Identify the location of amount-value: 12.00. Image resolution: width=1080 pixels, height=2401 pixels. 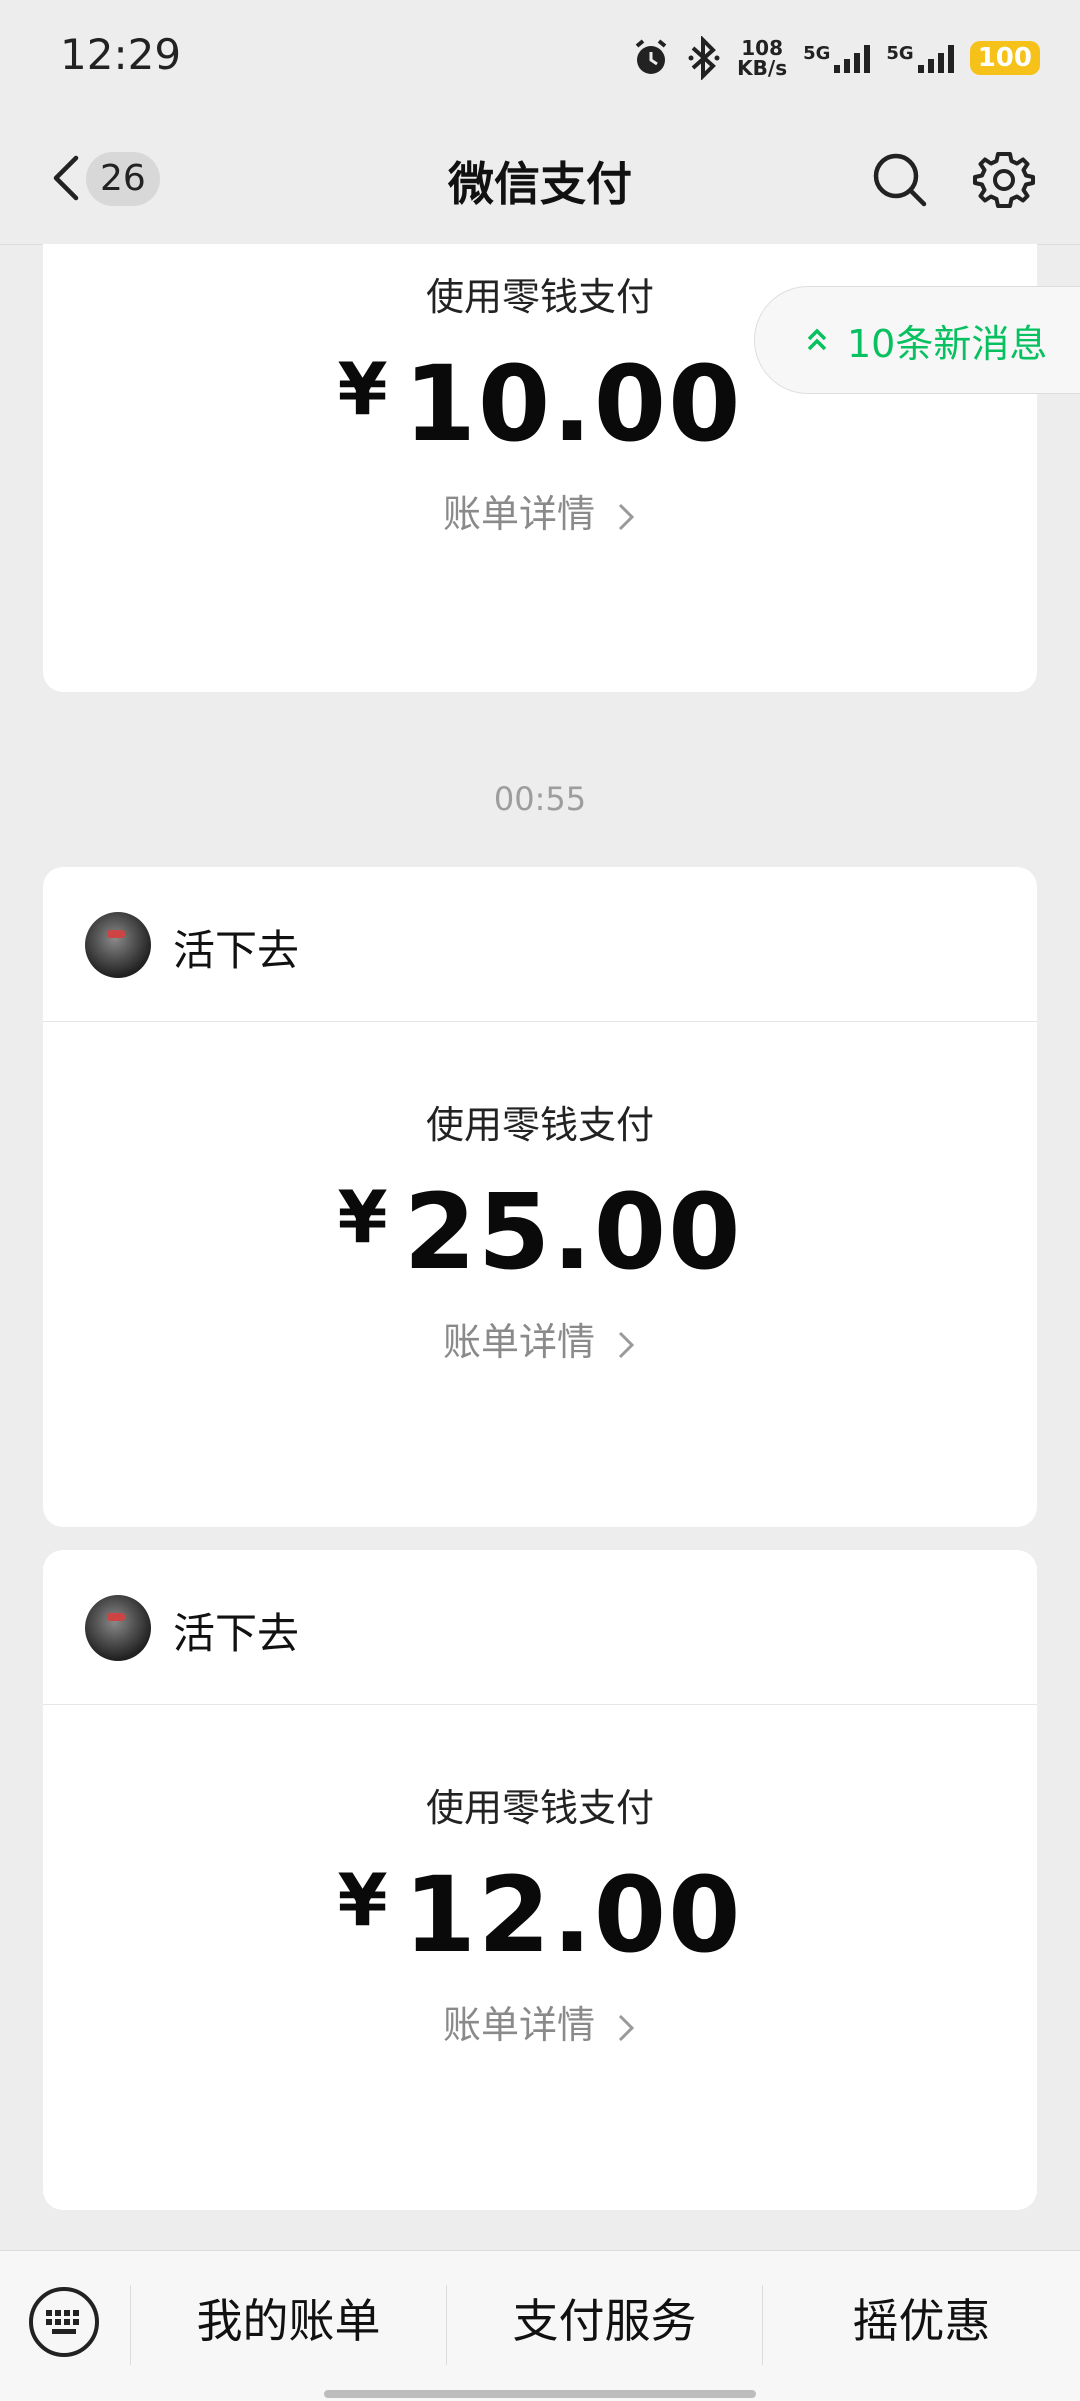
(573, 1915).